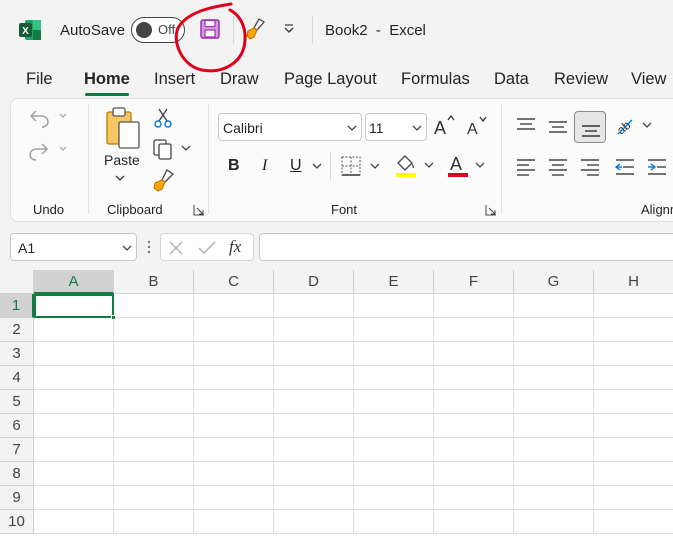 The width and height of the screenshot is (673, 536). Describe the element at coordinates (296, 166) in the screenshot. I see `underline-button: U` at that location.